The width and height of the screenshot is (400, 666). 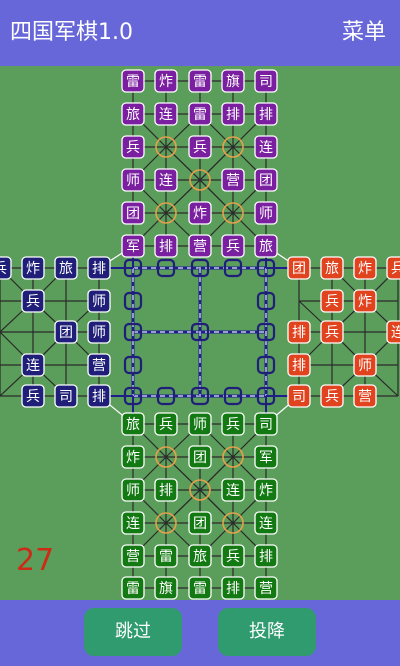 I want to click on menu-button: 菜单, so click(x=364, y=33).